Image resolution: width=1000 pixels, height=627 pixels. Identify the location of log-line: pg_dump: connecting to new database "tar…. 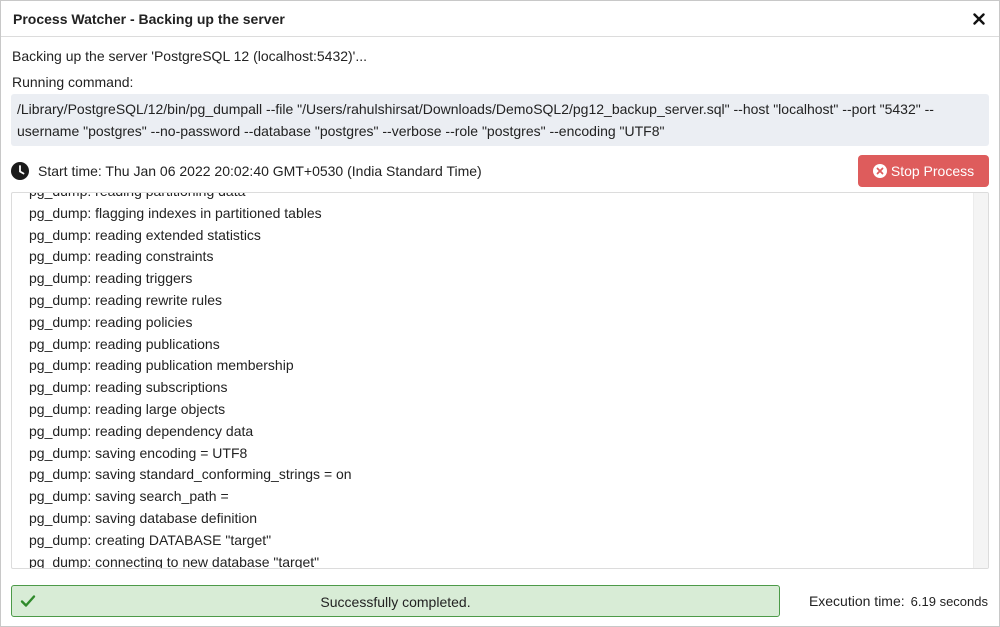
(174, 561).